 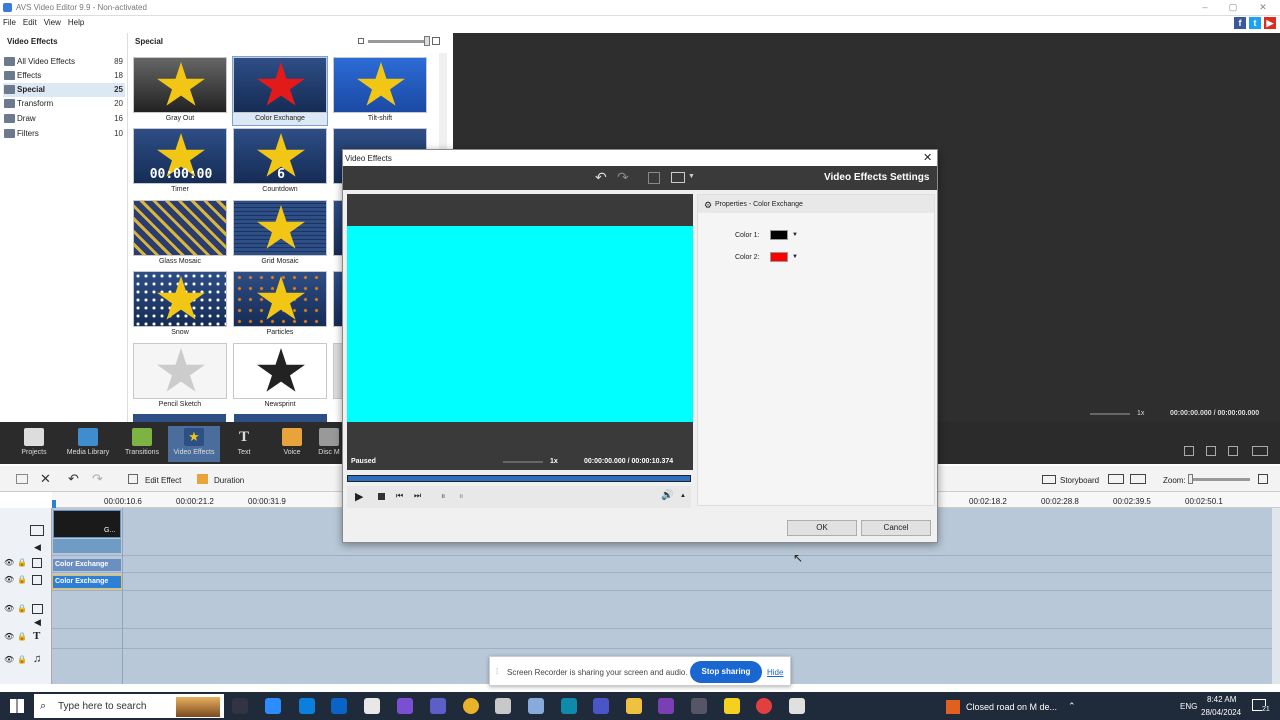 I want to click on category-filters: Filters 10, so click(x=64, y=134).